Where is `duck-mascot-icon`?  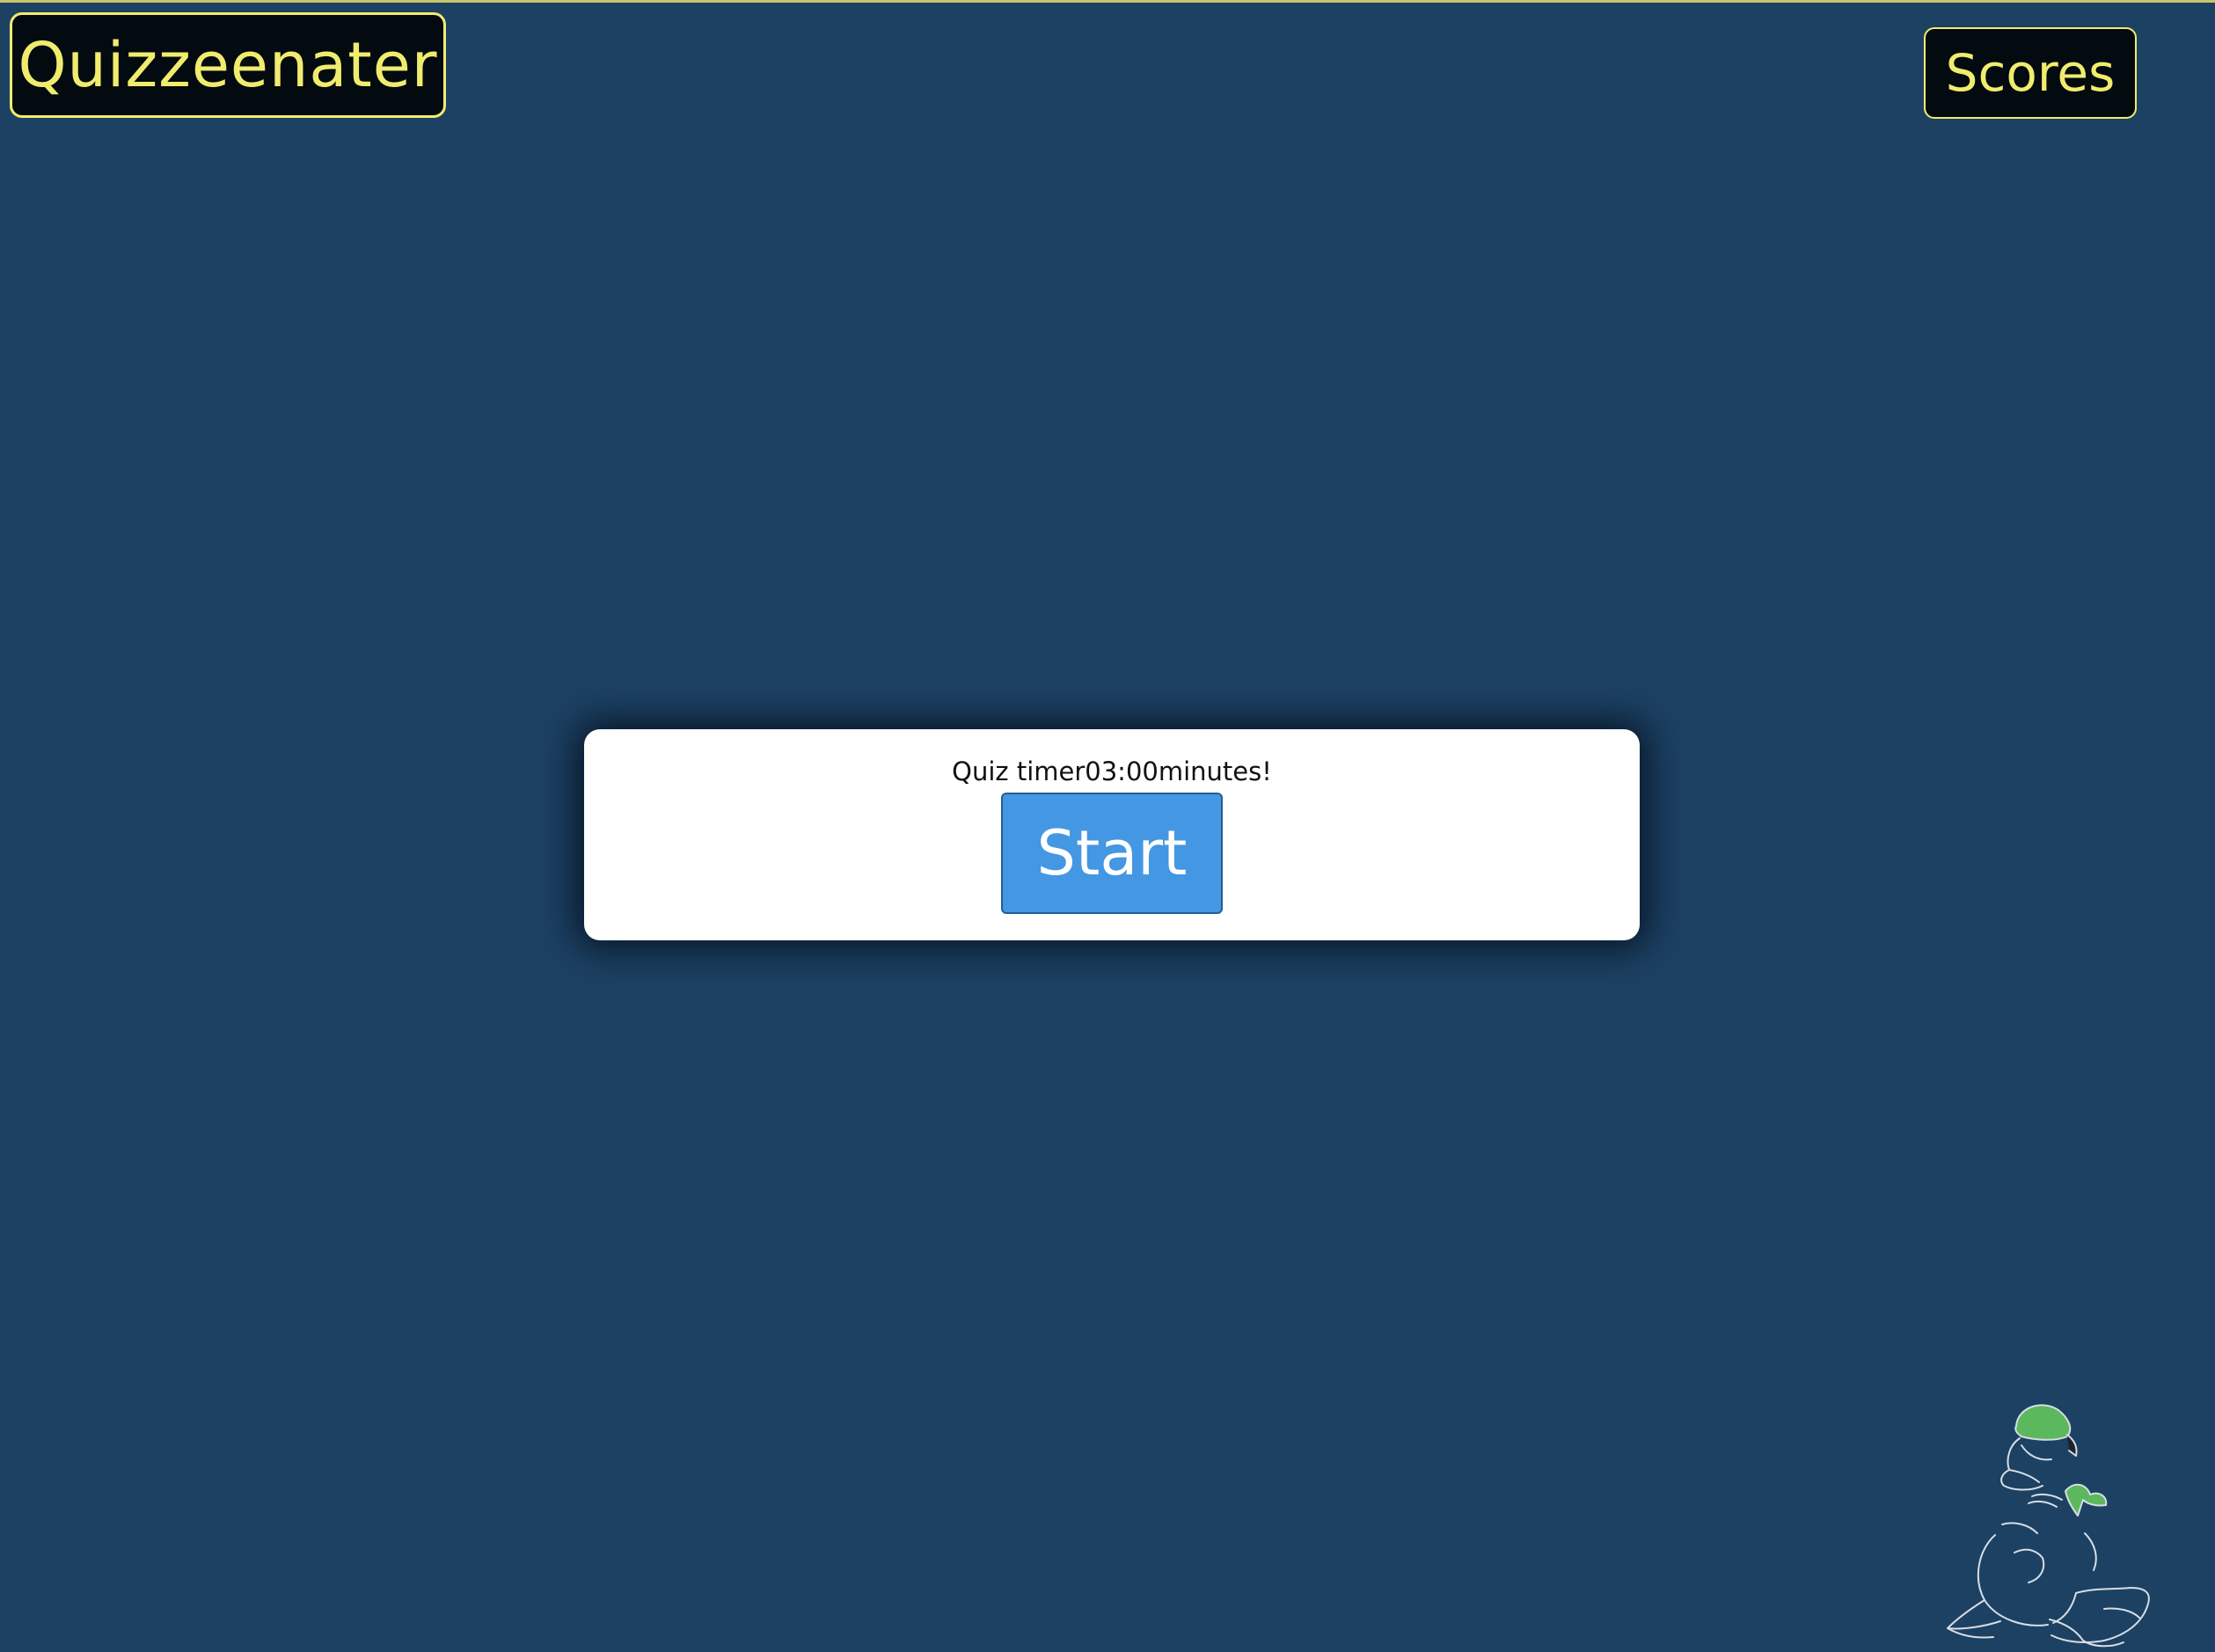 duck-mascot-icon is located at coordinates (2054, 1521).